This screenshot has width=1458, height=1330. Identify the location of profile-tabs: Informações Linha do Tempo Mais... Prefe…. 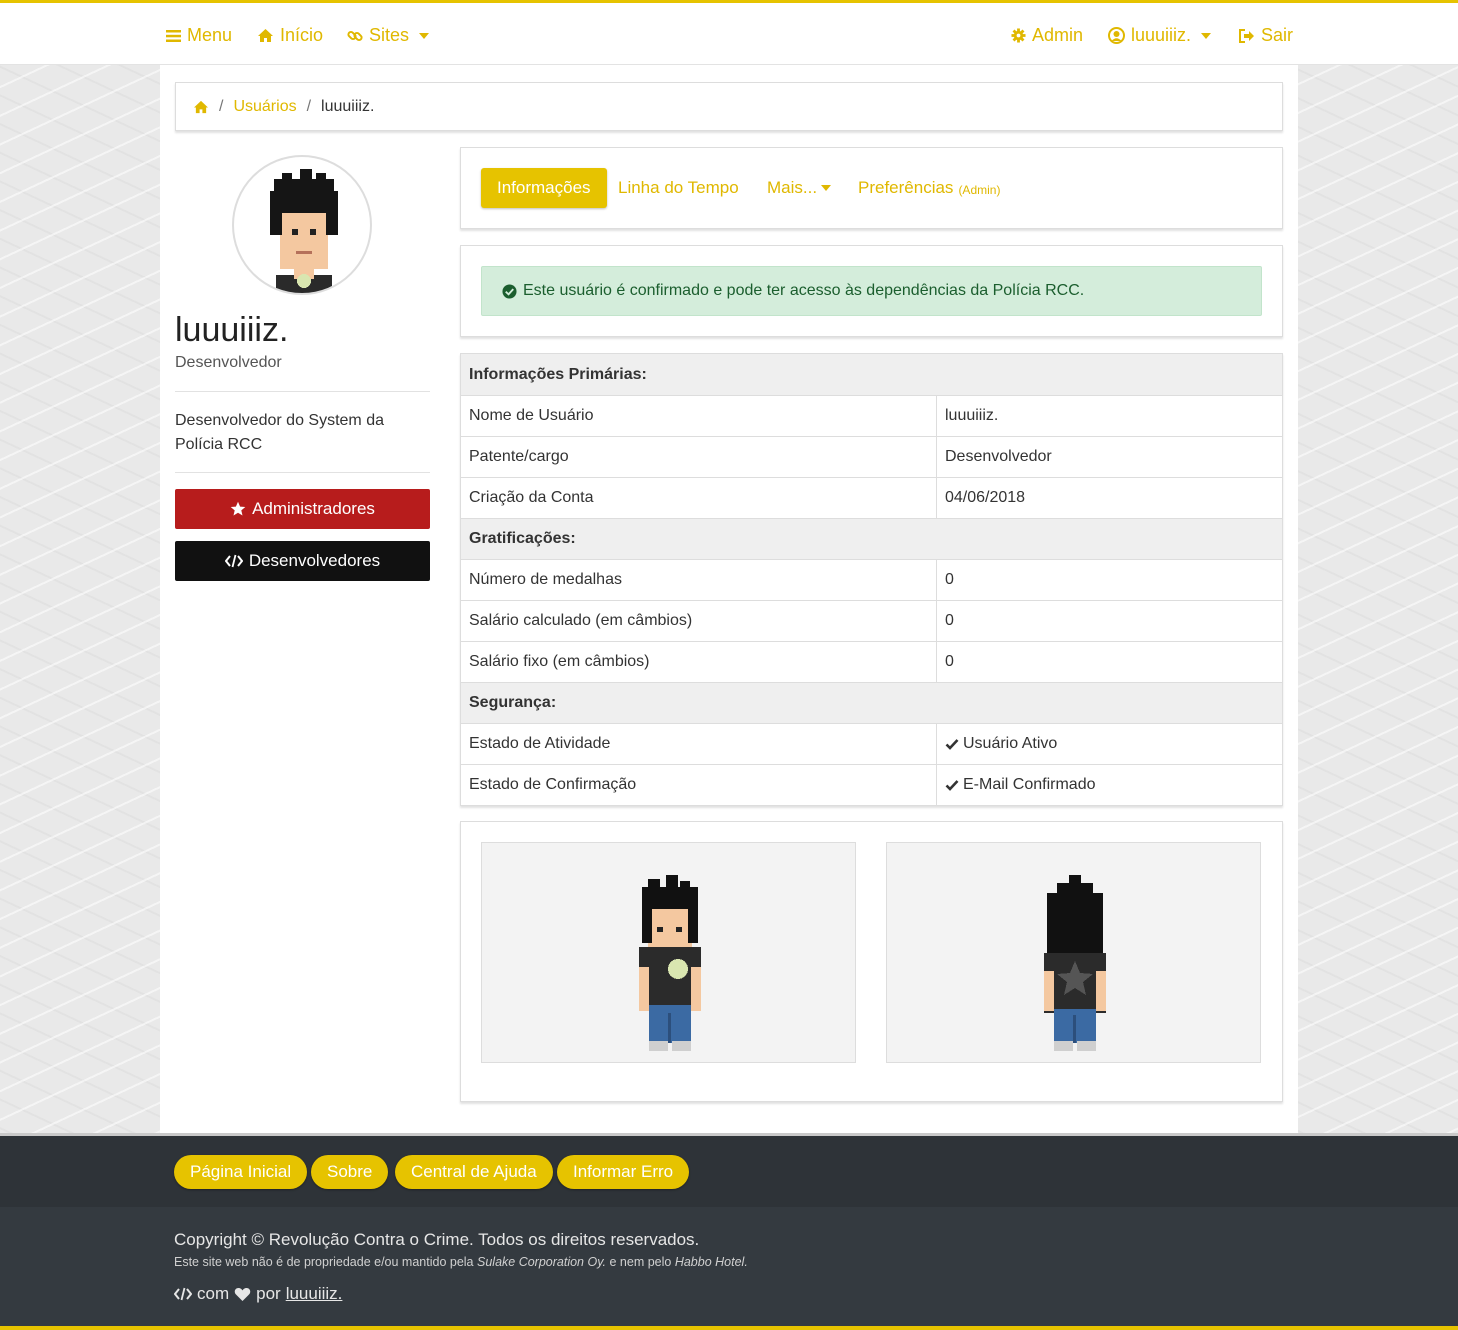
(871, 188).